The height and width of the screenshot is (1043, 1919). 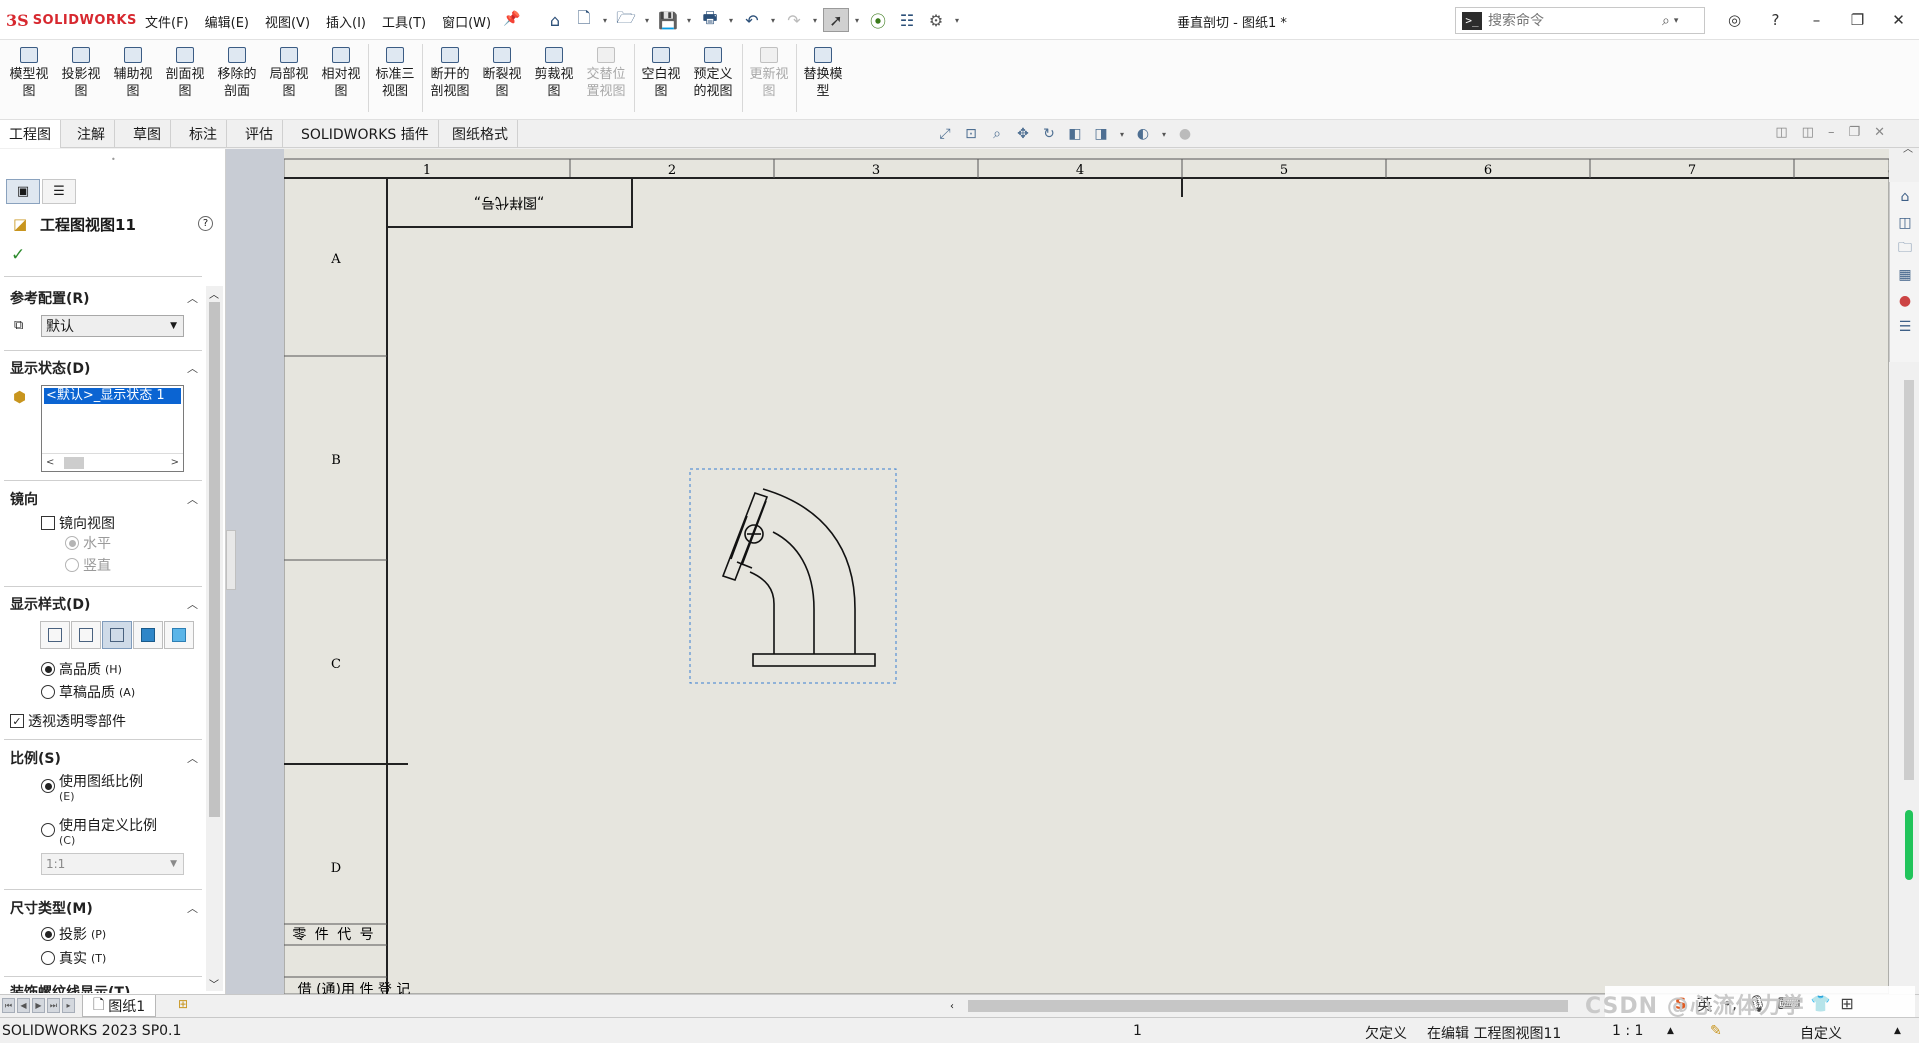 I want to click on tile-left-icon: ◫, so click(x=1781, y=132).